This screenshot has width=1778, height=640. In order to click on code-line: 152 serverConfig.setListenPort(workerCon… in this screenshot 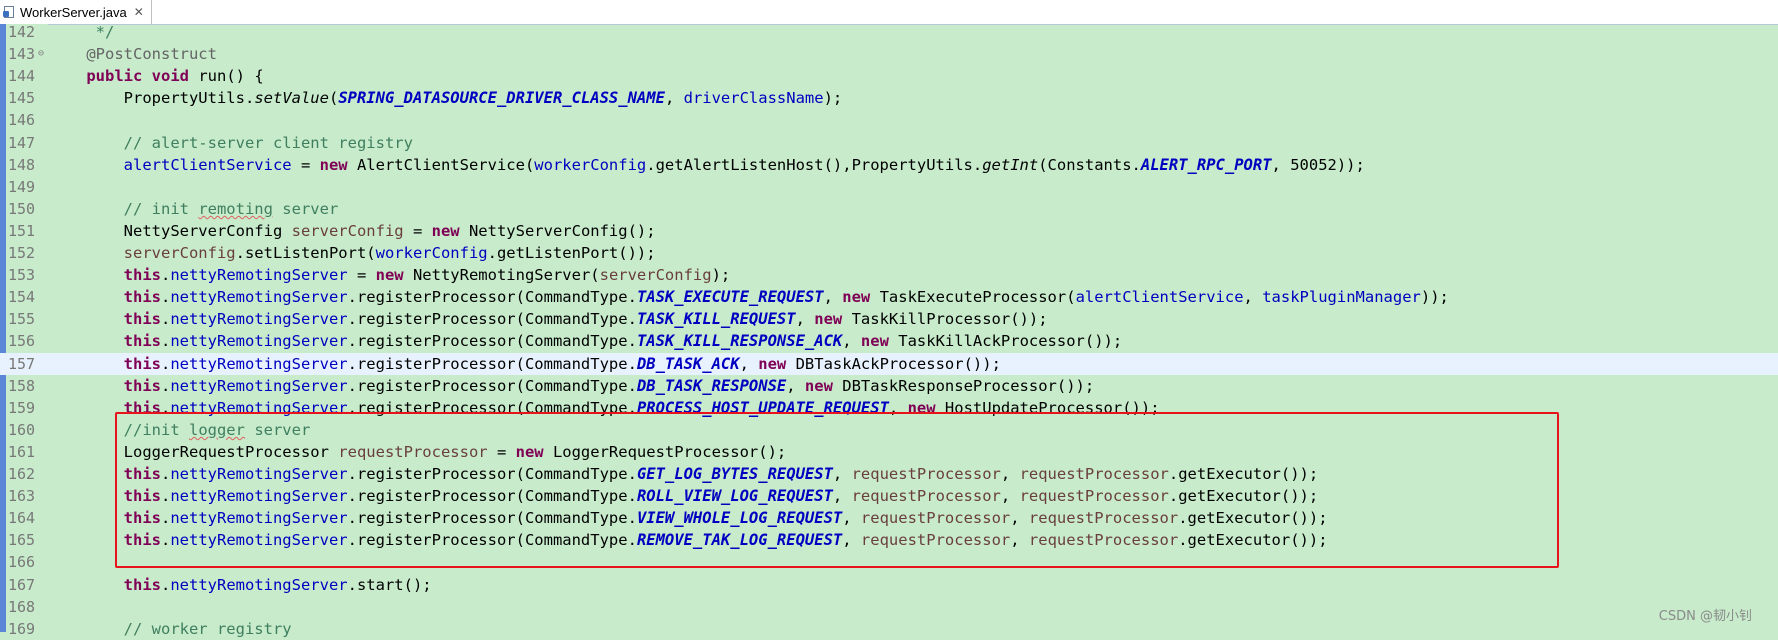, I will do `click(889, 253)`.